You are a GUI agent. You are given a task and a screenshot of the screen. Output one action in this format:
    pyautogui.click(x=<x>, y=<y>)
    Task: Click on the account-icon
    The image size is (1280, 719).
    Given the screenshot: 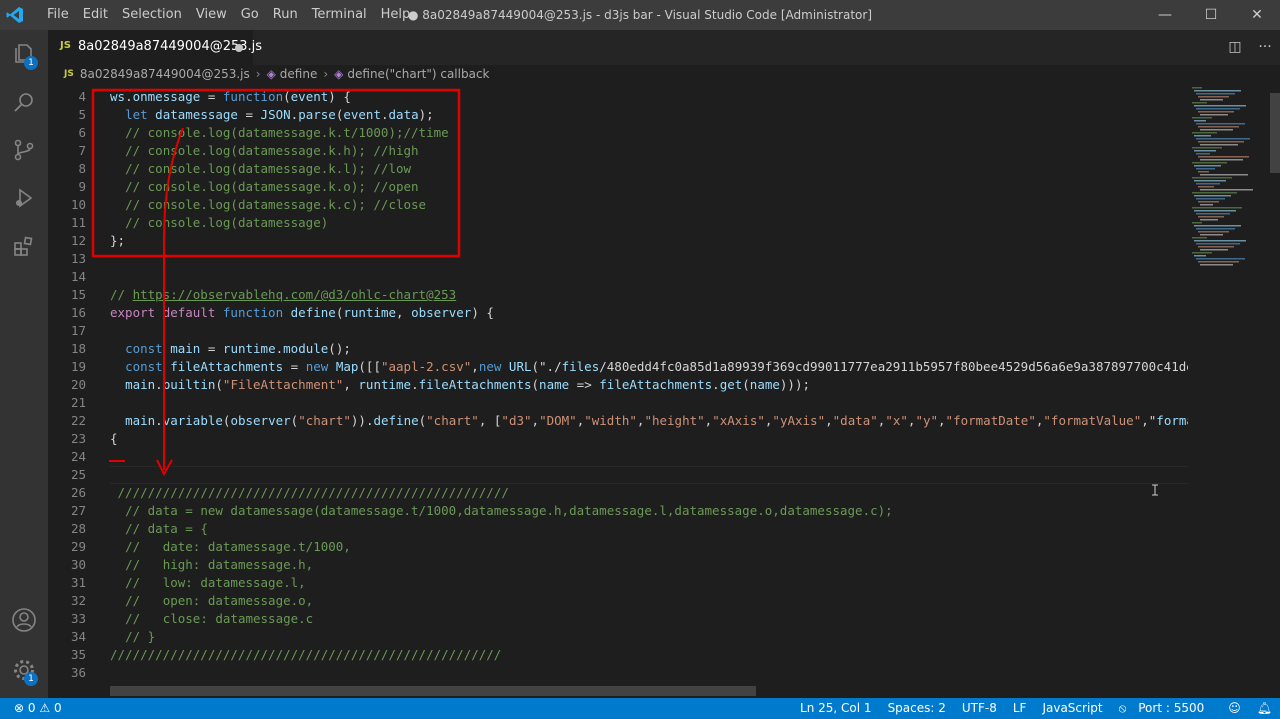 What is the action you would take?
    pyautogui.click(x=24, y=620)
    